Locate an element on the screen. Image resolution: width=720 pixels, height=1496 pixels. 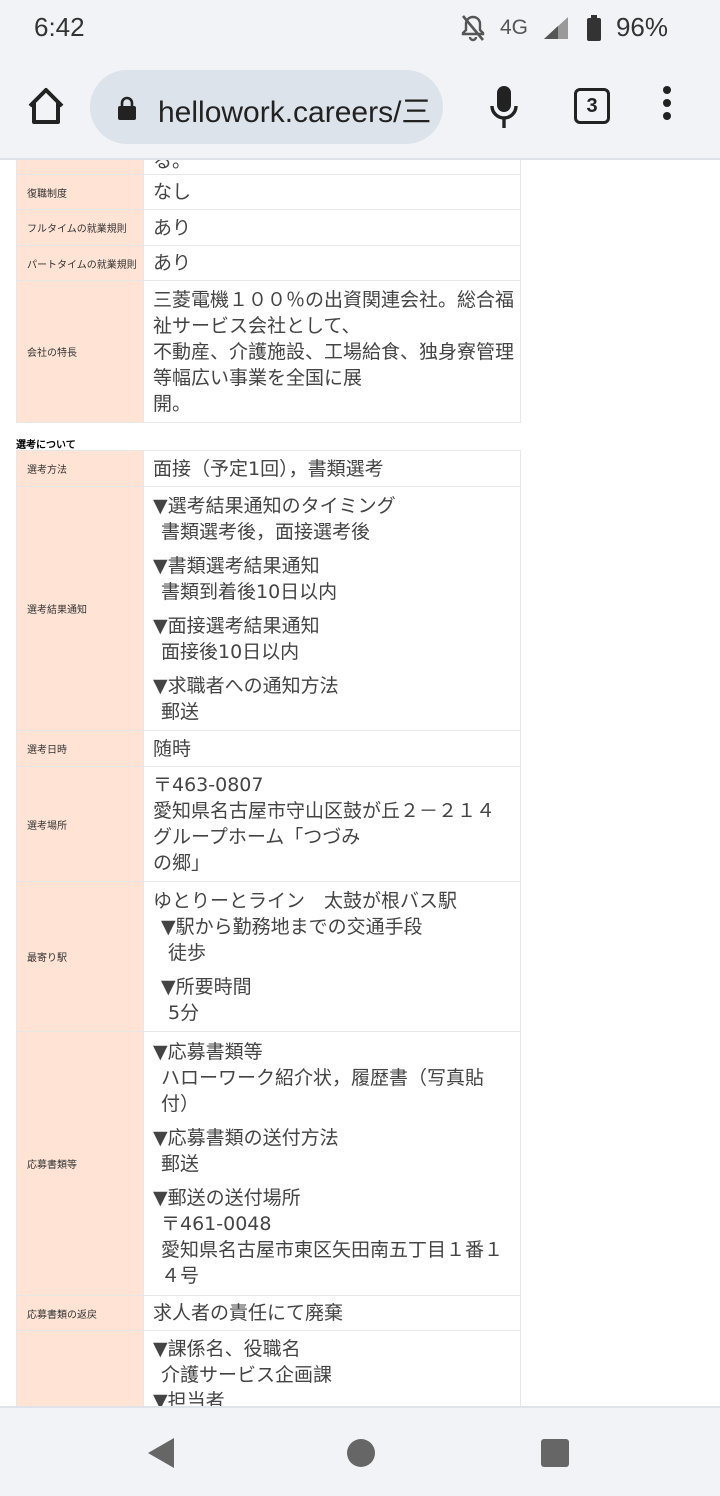
block-body: 面接後10日以内 is located at coordinates (230, 651).